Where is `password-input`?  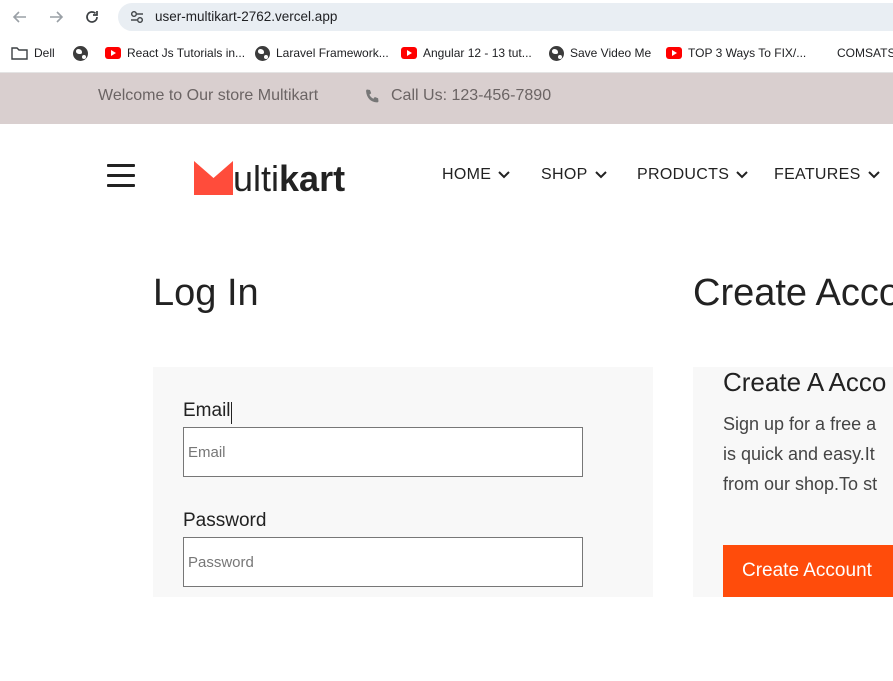 password-input is located at coordinates (383, 562).